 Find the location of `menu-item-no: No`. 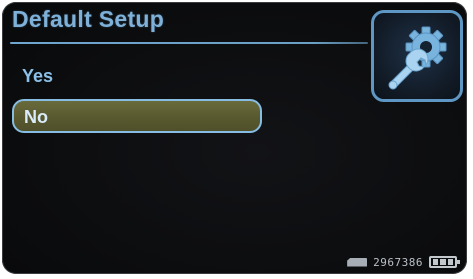

menu-item-no: No is located at coordinates (137, 116).